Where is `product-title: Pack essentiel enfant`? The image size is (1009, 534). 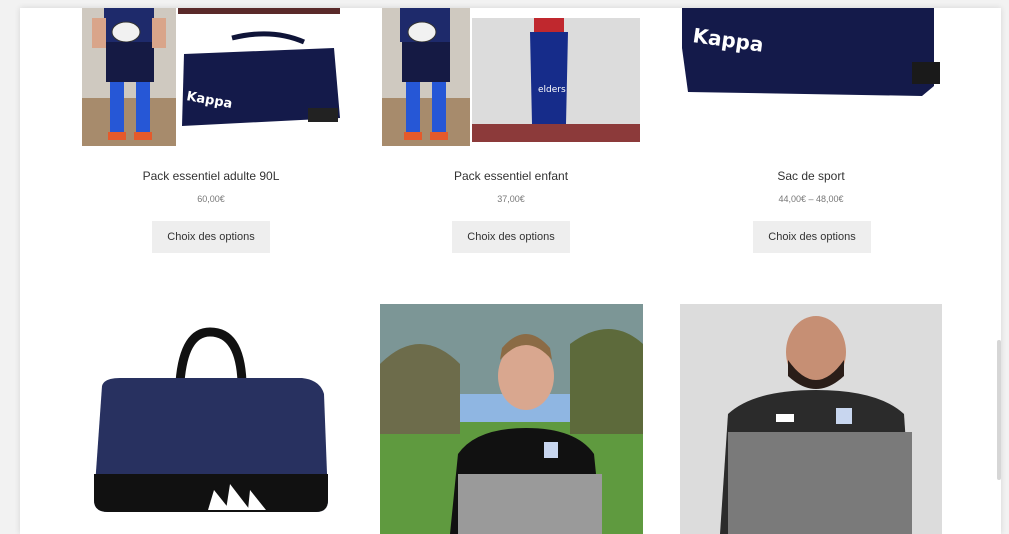 product-title: Pack essentiel enfant is located at coordinates (511, 176).